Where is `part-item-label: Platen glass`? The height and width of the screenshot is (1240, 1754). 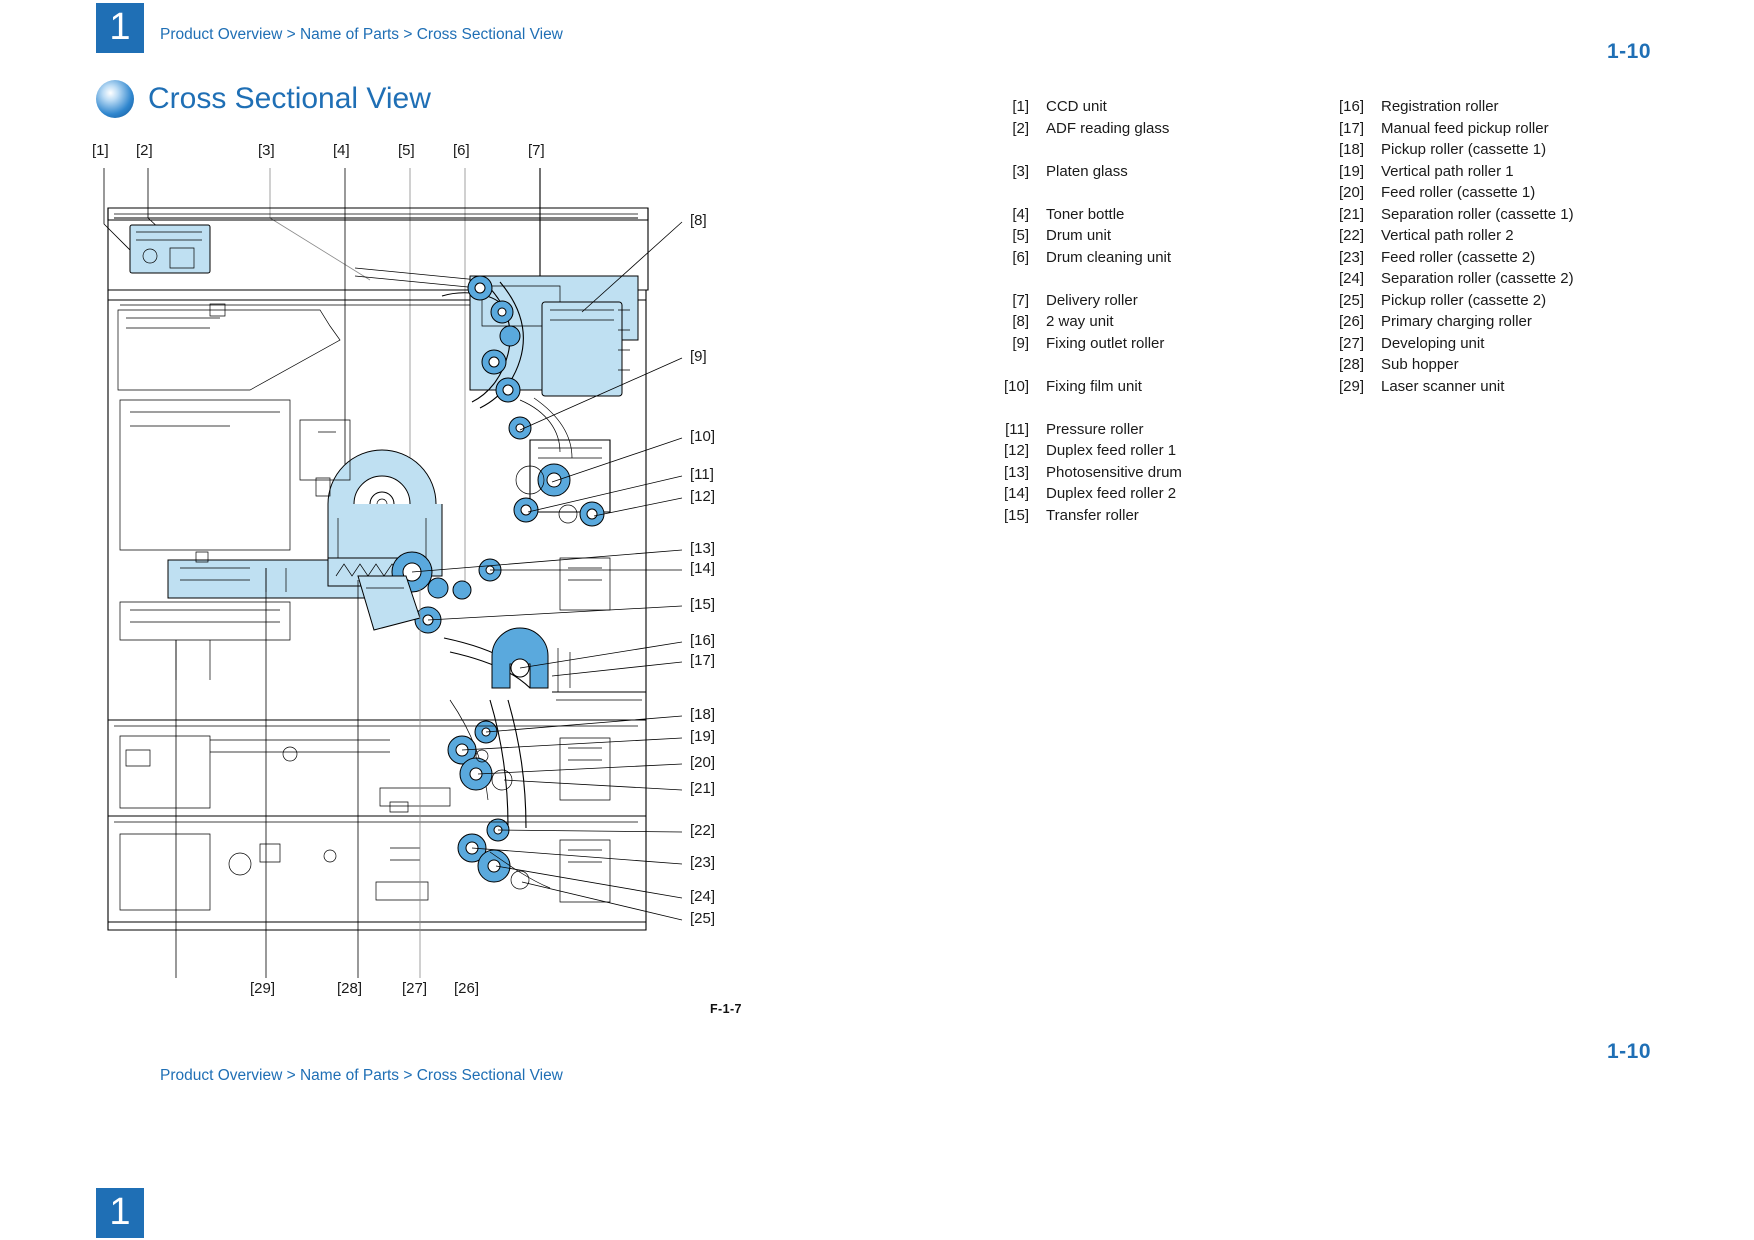
part-item-label: Platen glass is located at coordinates (1087, 171).